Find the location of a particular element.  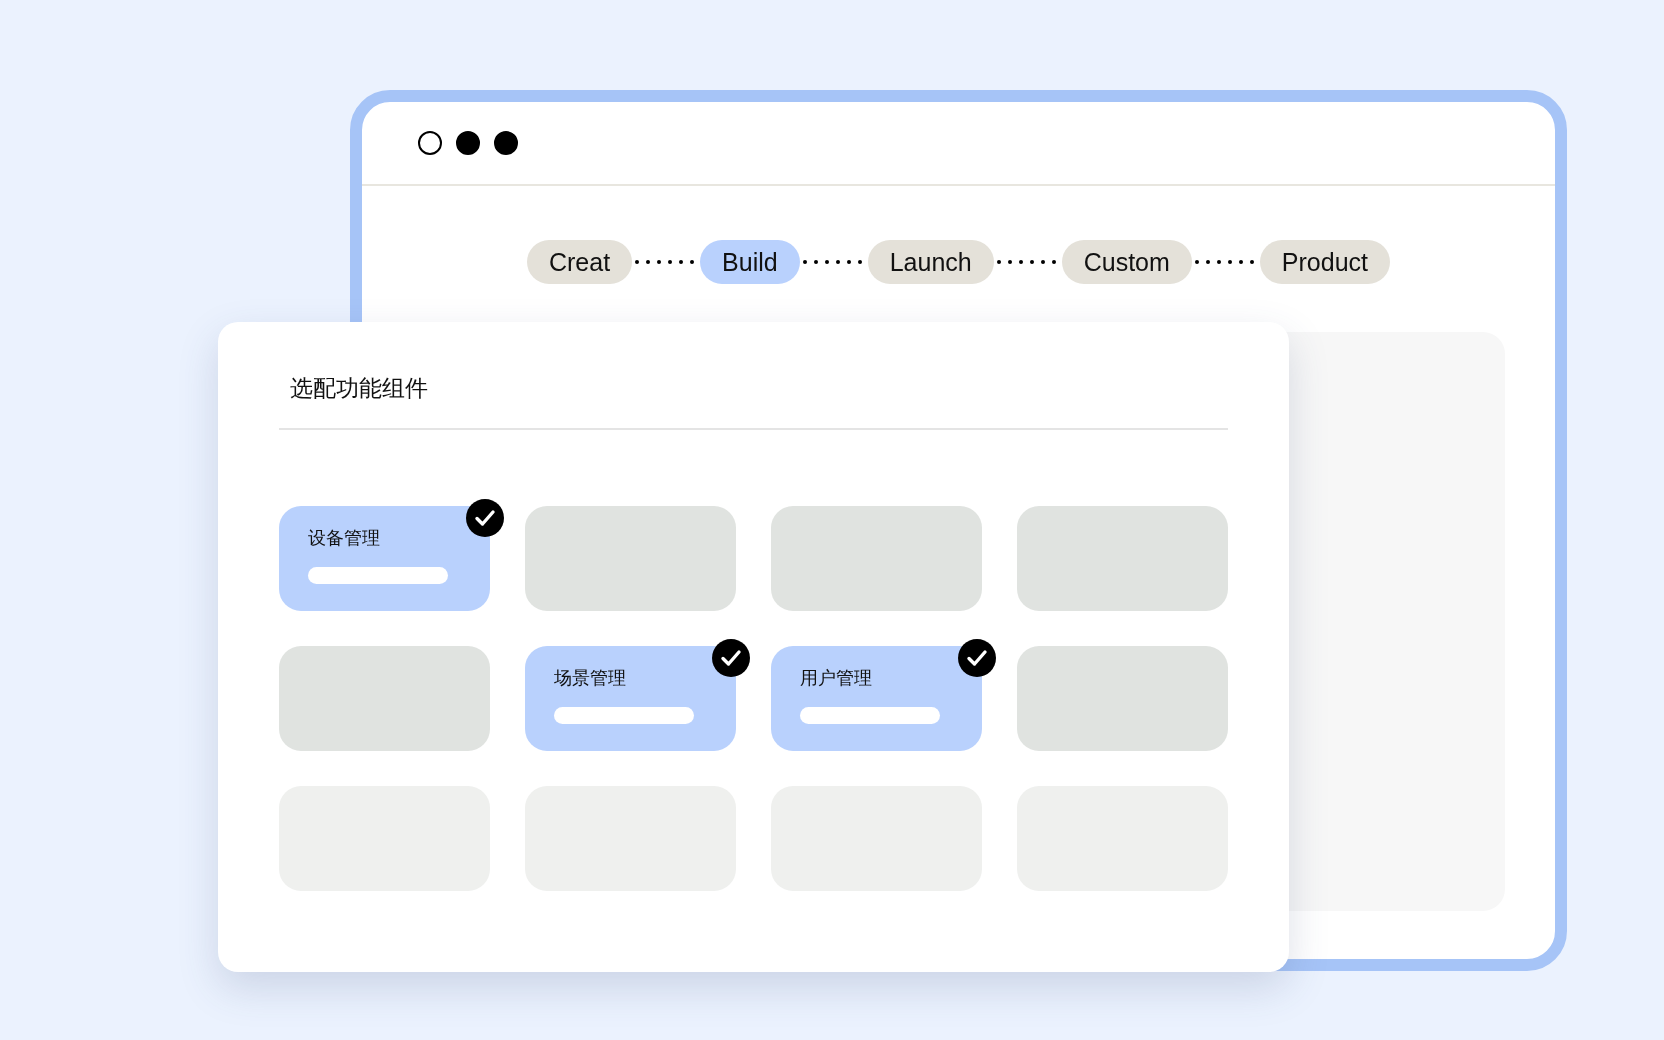

step-tab: Custom is located at coordinates (1126, 262).